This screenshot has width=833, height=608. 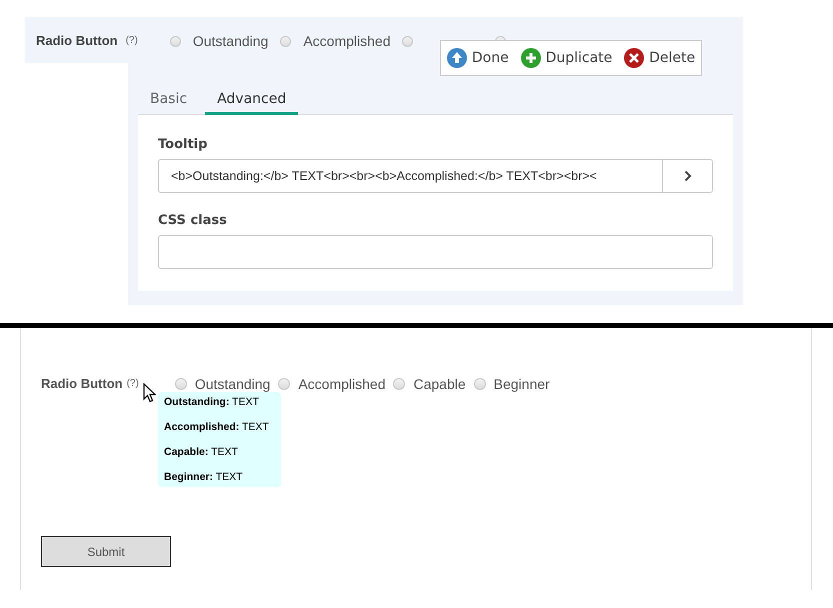 I want to click on tooltip-line: Capable: TEXT, so click(x=201, y=452).